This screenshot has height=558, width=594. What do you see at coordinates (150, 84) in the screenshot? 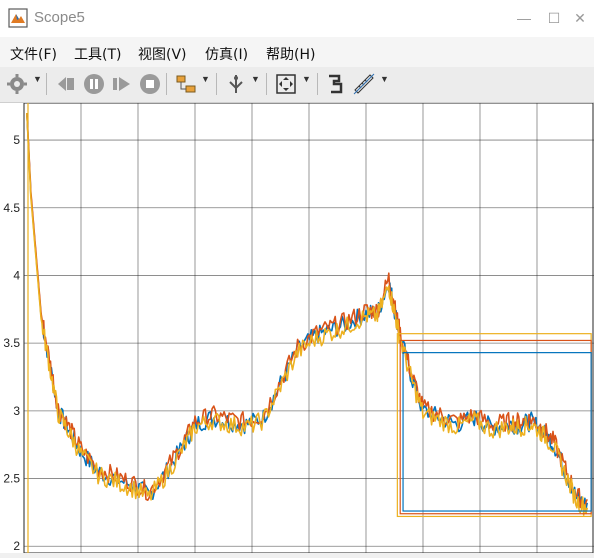
I see `stop-icon` at bounding box center [150, 84].